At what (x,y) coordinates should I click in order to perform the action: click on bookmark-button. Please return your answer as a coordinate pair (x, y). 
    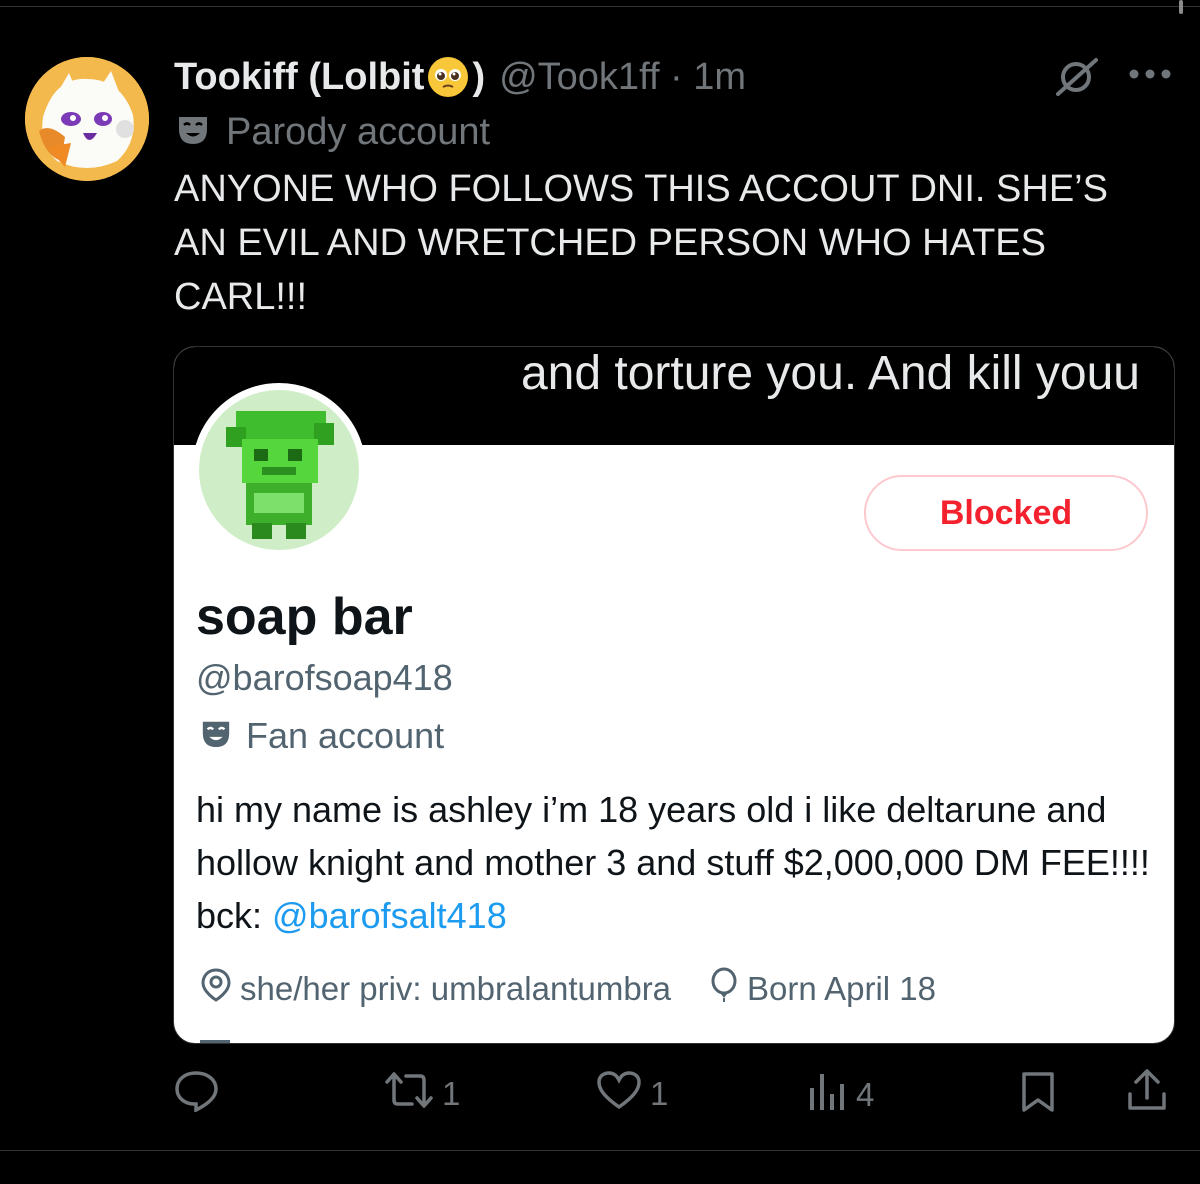
    Looking at the image, I should click on (1038, 1096).